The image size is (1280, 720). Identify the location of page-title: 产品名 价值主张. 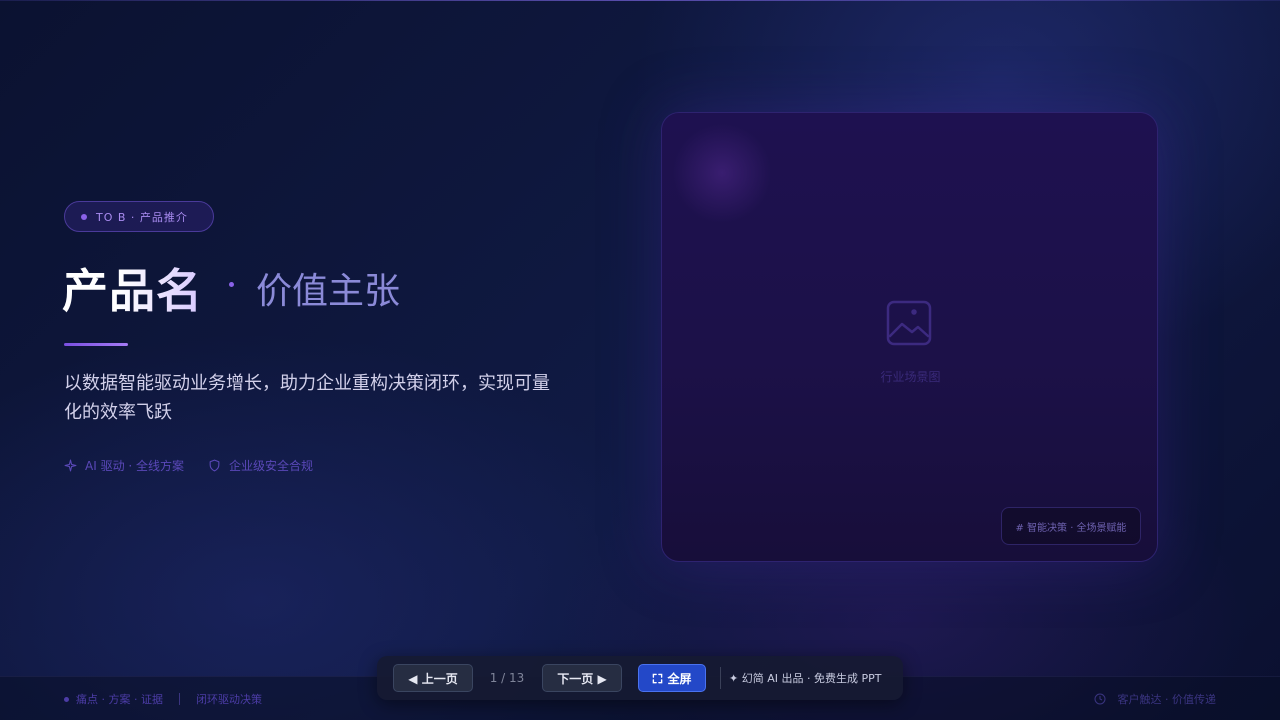
(231, 288).